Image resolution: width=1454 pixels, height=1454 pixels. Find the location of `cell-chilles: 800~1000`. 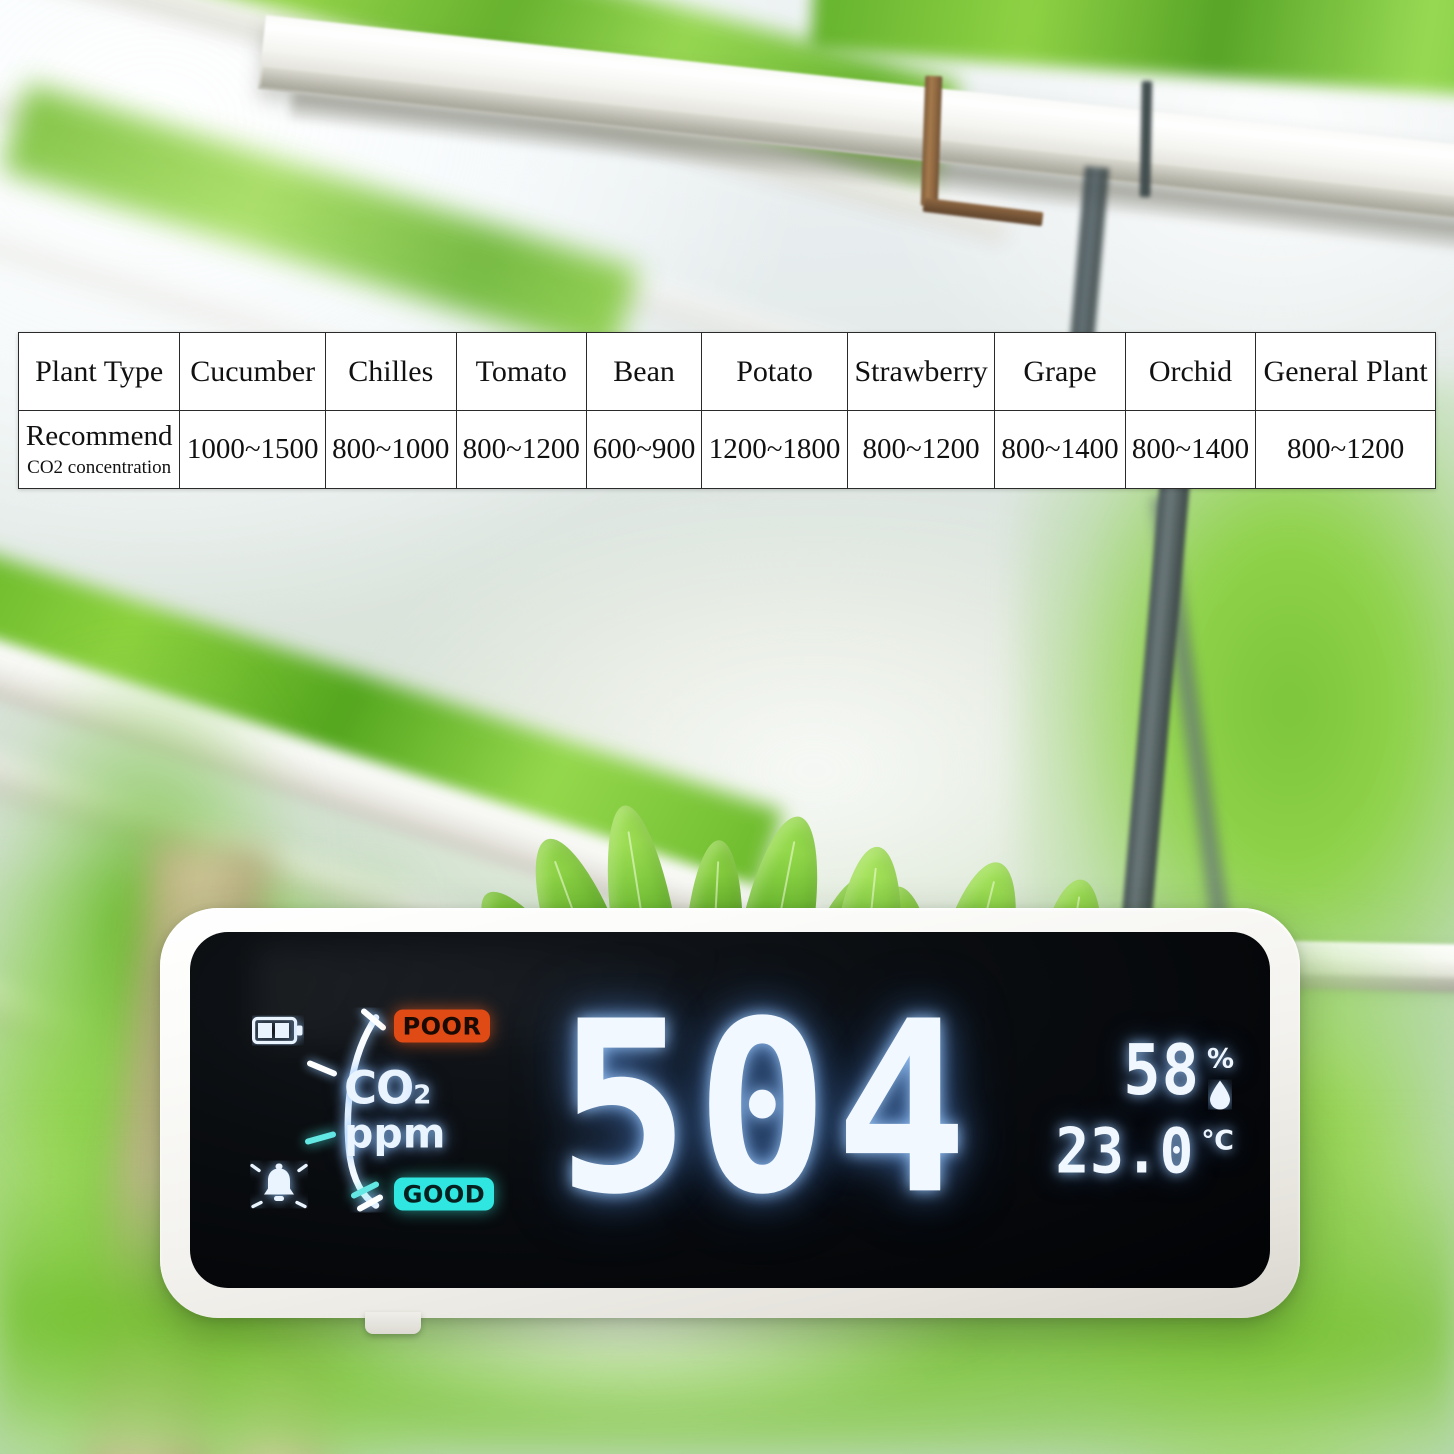

cell-chilles: 800~1000 is located at coordinates (391, 449).